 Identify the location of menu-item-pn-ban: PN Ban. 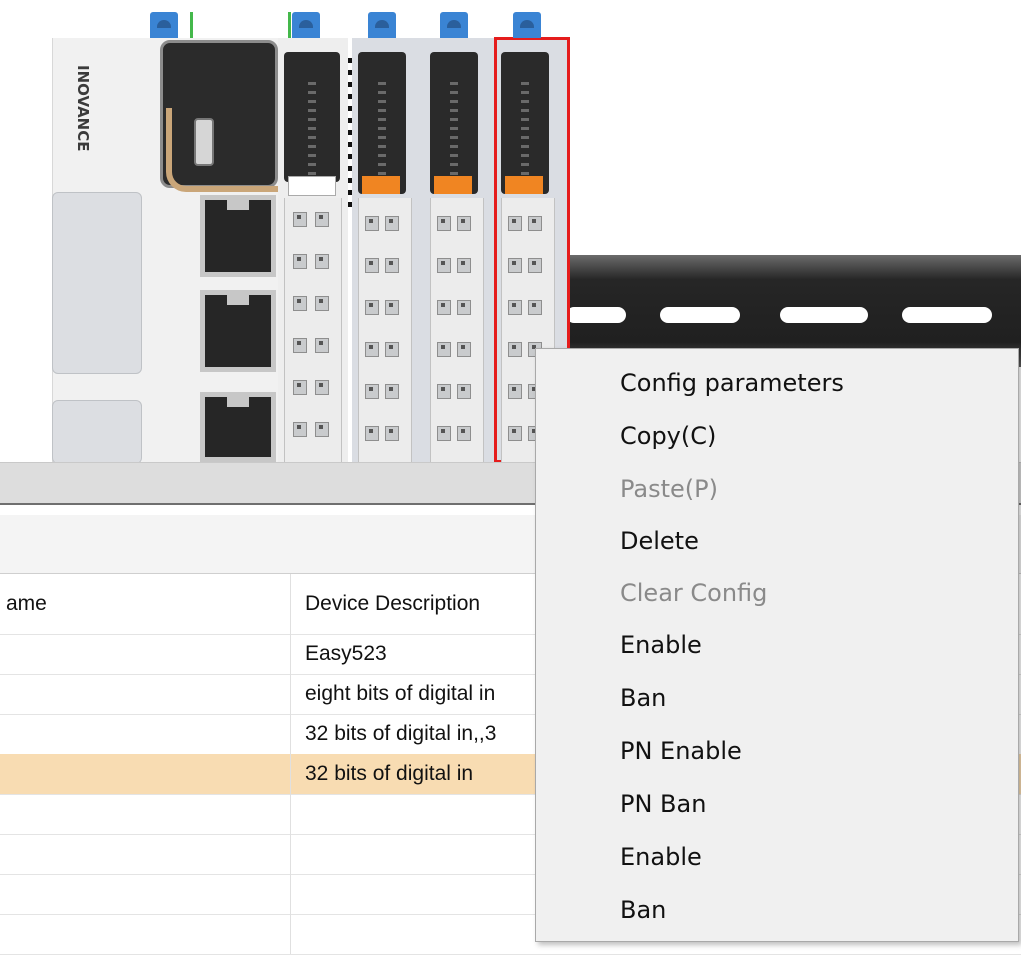
(777, 804).